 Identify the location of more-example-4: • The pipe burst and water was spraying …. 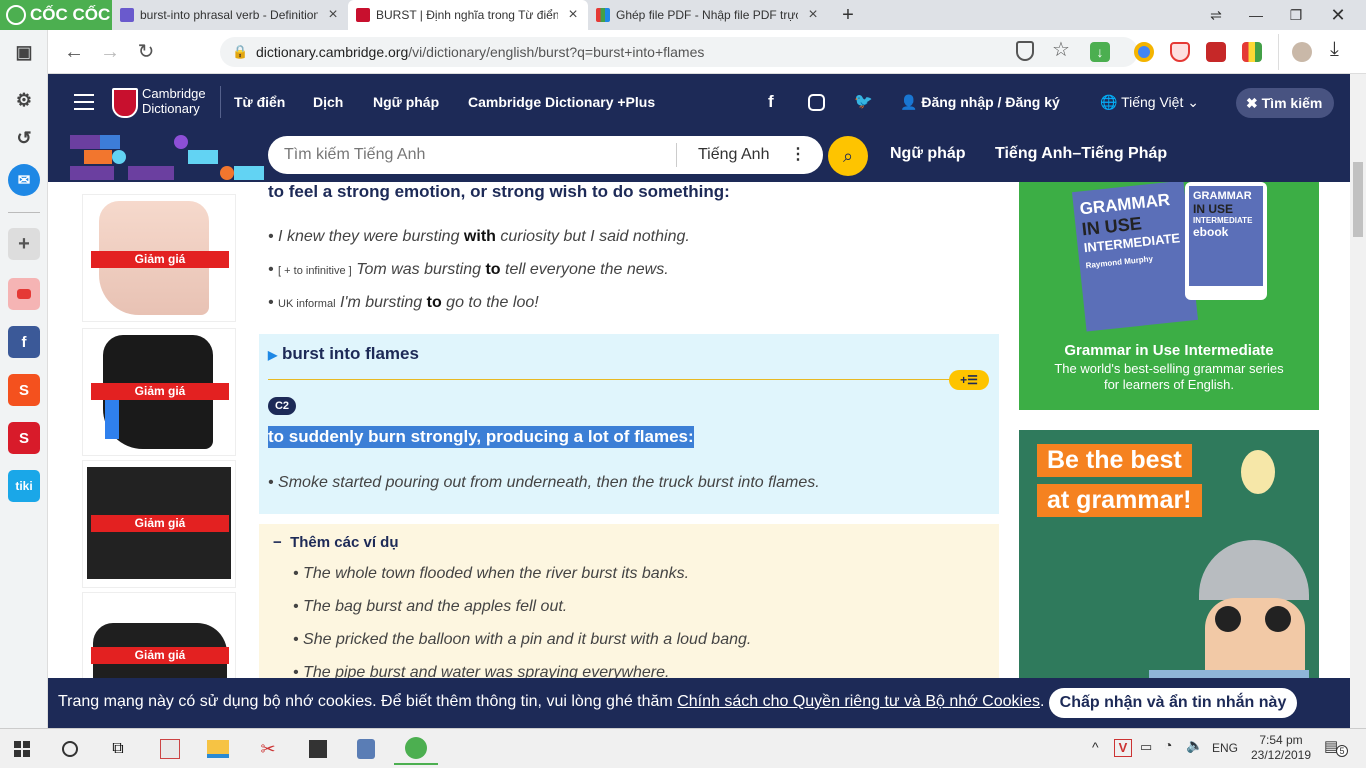
(481, 671).